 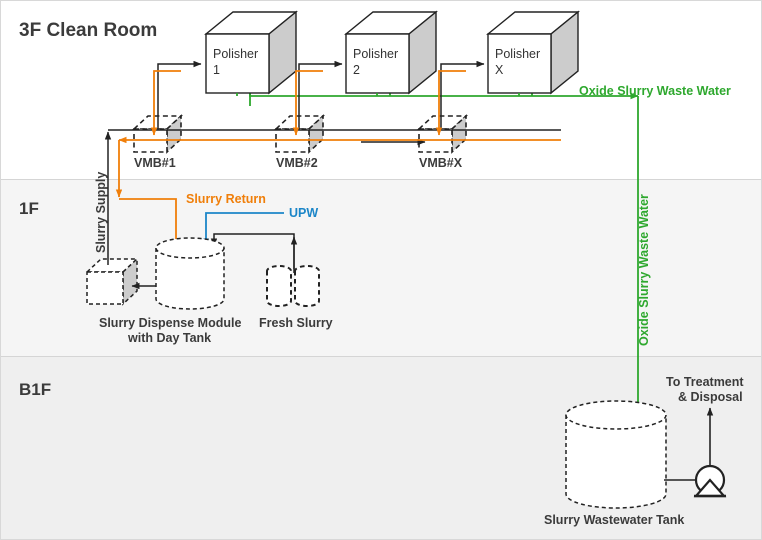 What do you see at coordinates (29, 208) in the screenshot?
I see `floor-label-1f: 1F` at bounding box center [29, 208].